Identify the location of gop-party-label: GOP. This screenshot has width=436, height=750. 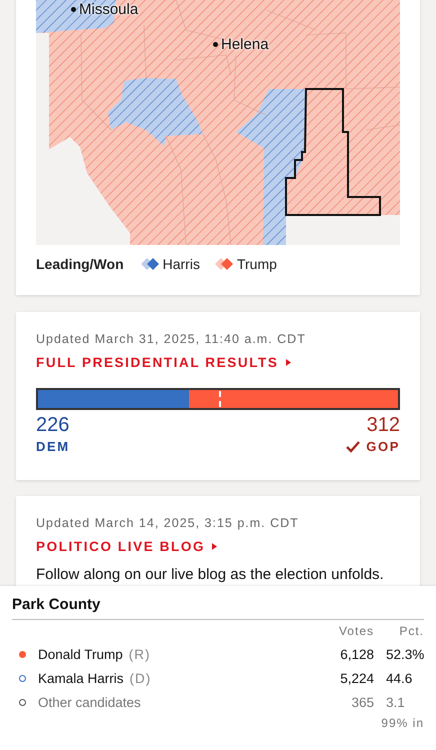
(373, 446).